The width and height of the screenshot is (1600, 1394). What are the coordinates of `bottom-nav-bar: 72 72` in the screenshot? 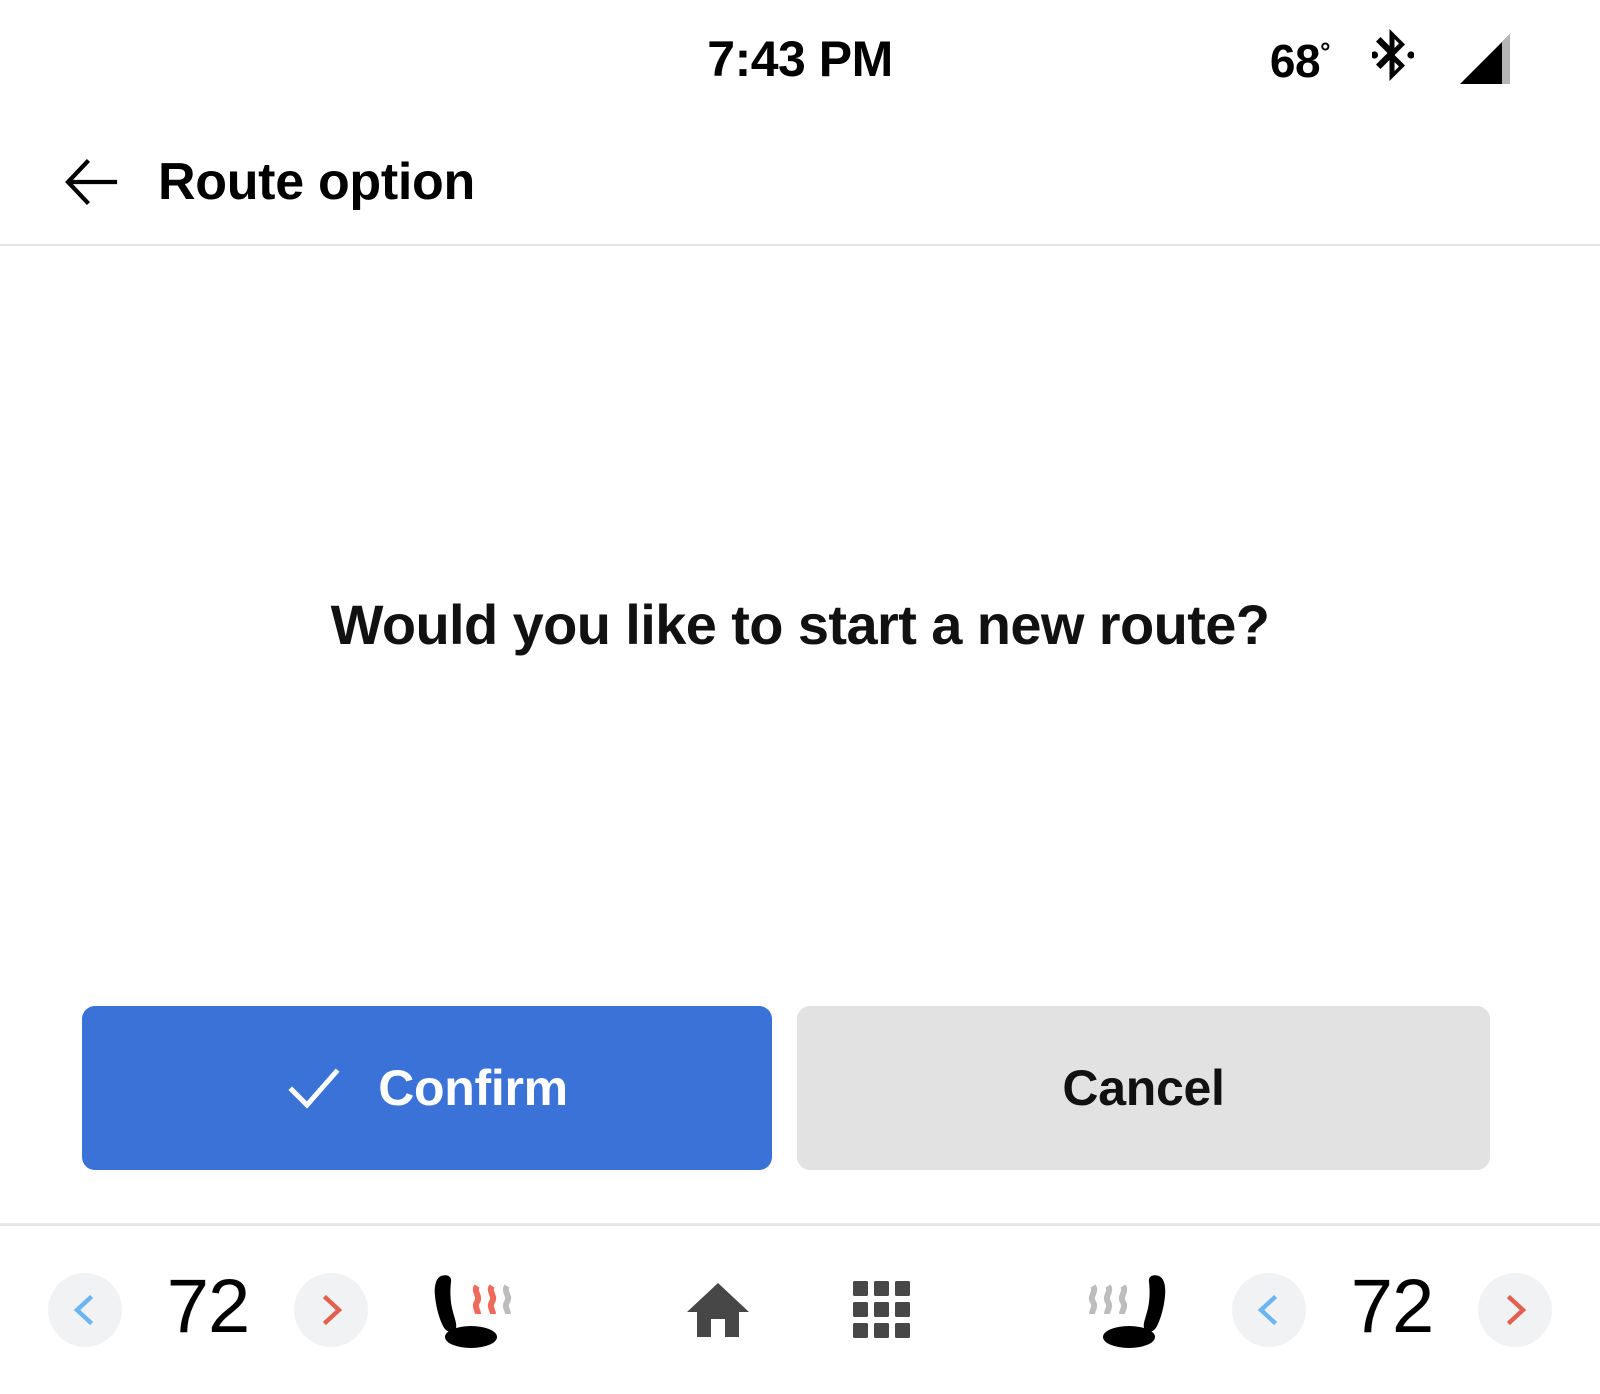 It's located at (800, 1310).